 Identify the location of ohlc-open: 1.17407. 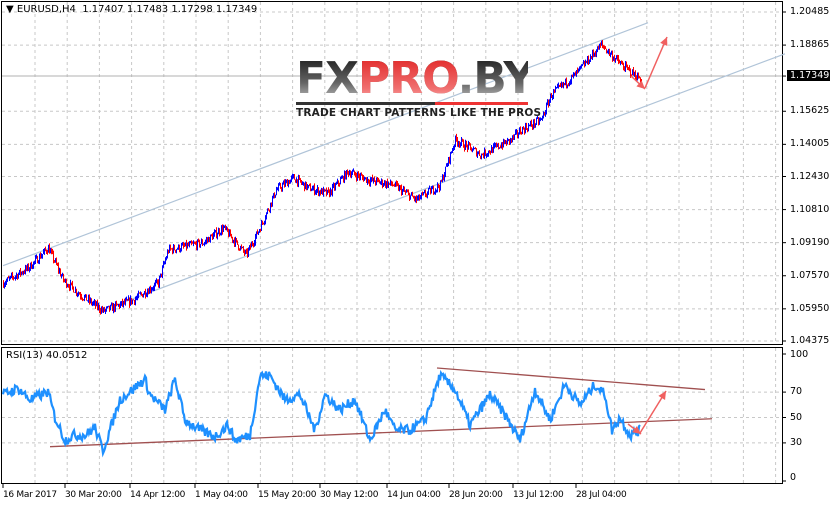
(103, 9).